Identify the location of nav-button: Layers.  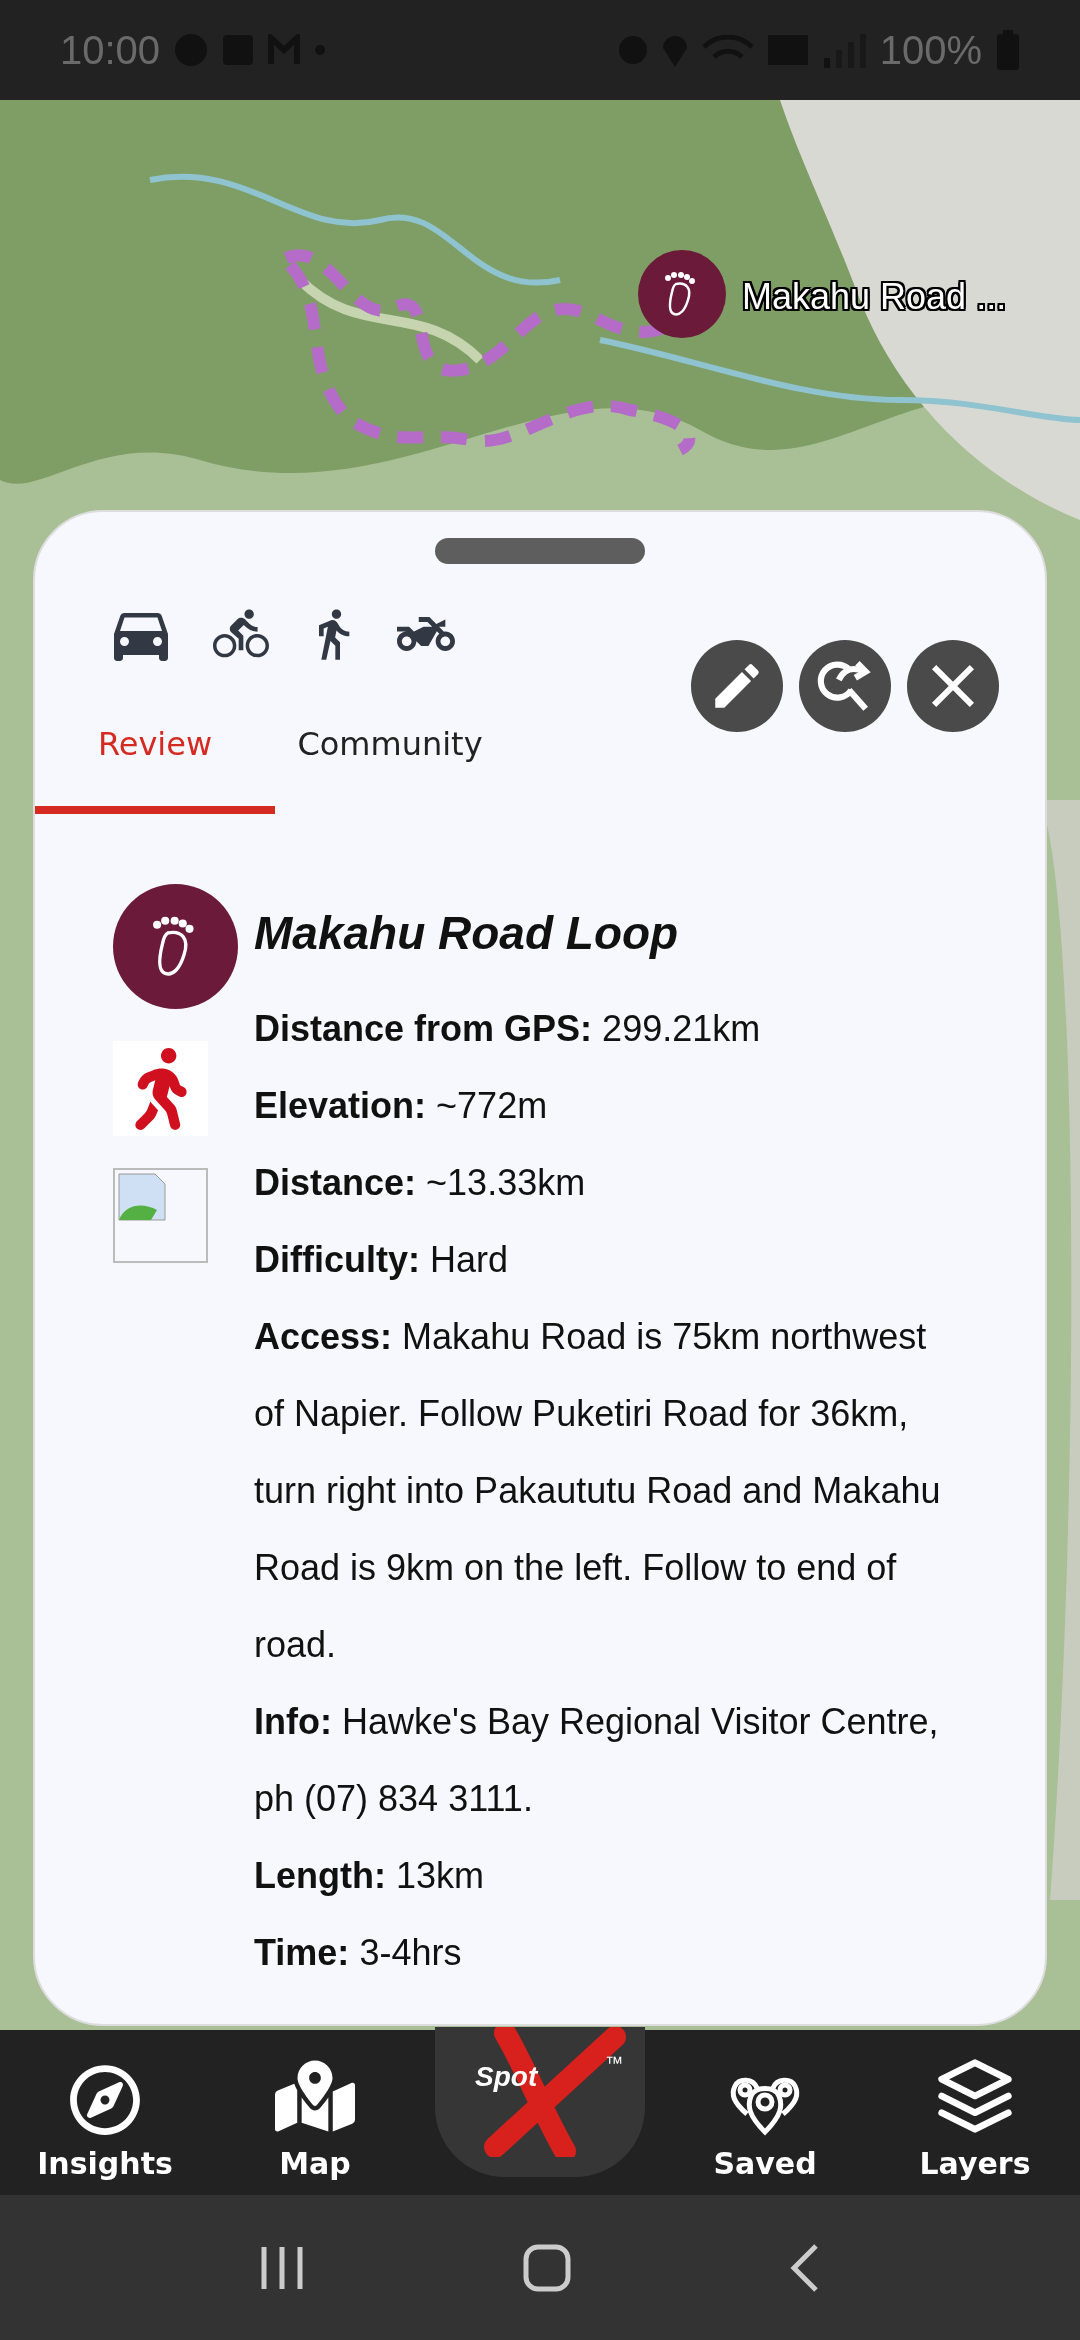
(975, 2112).